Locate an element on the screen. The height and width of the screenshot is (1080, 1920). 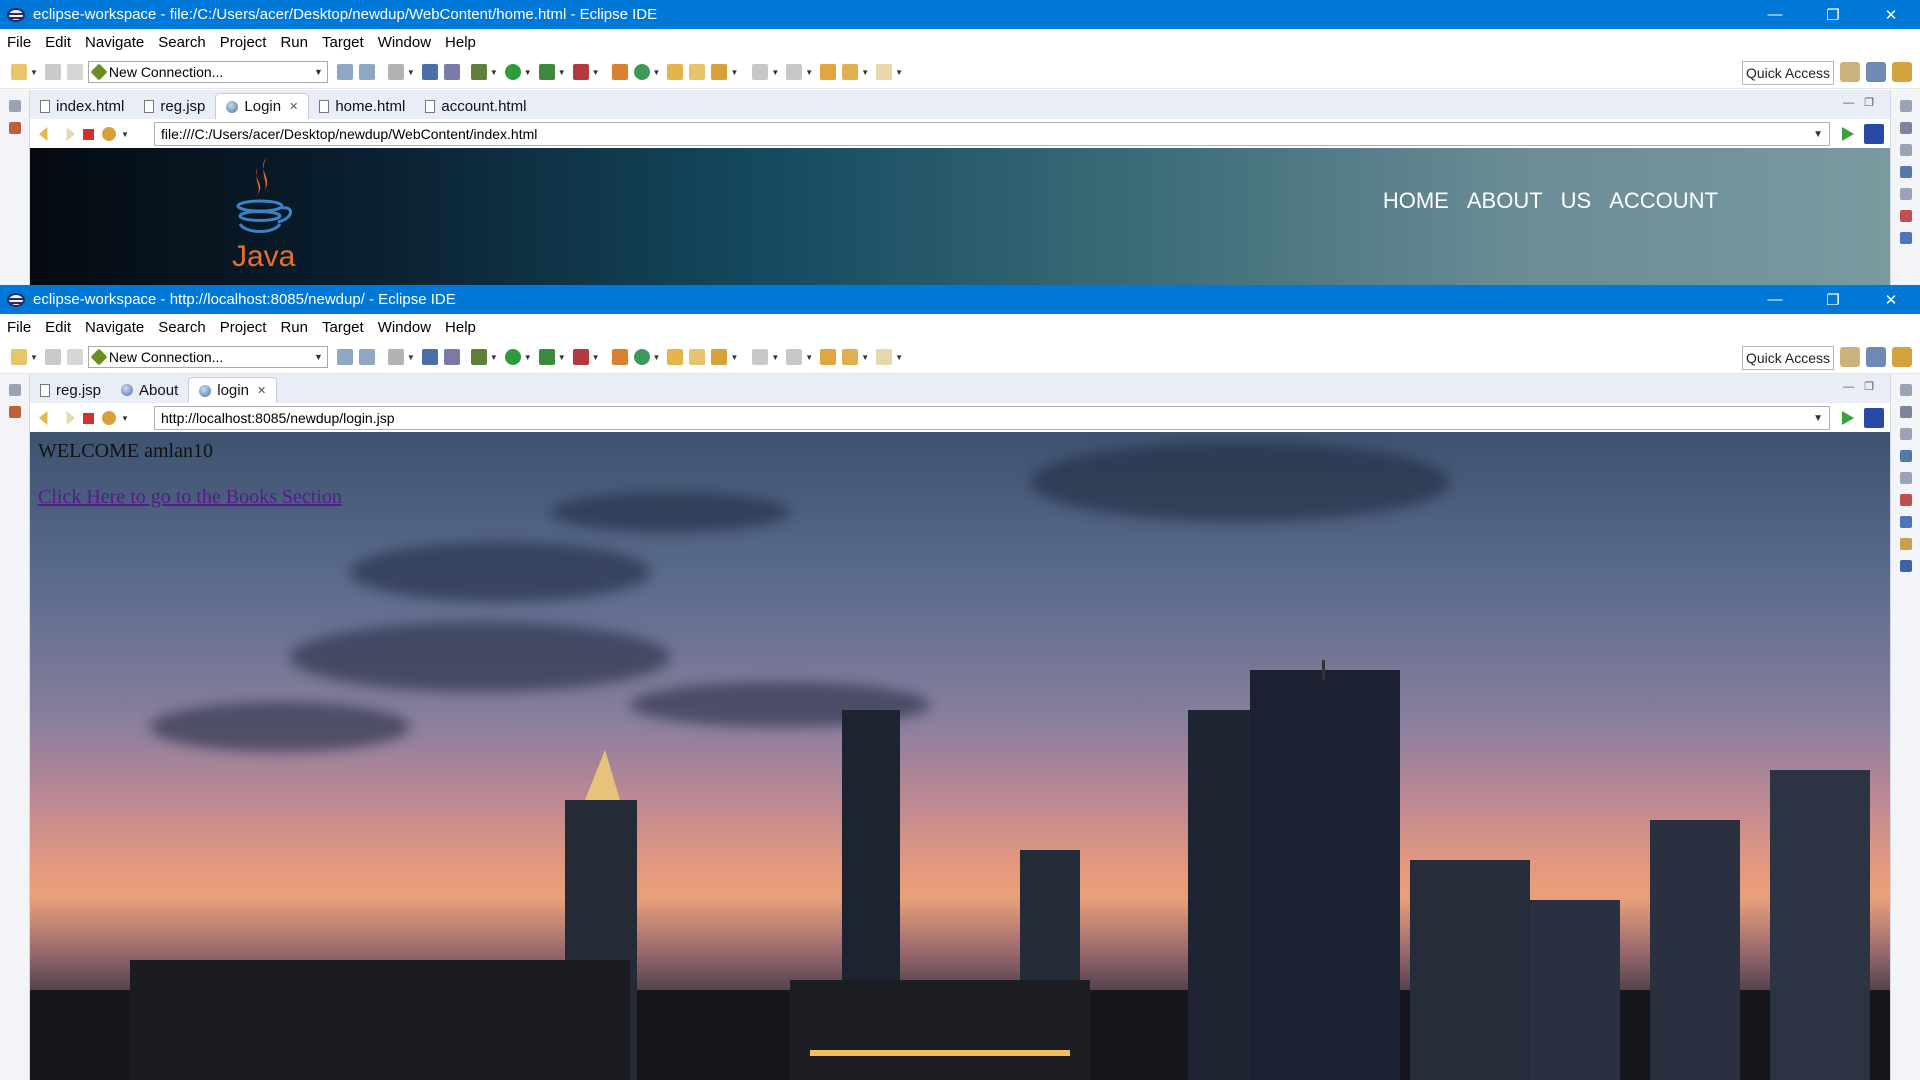
sync-alt-icon is located at coordinates (366, 72).